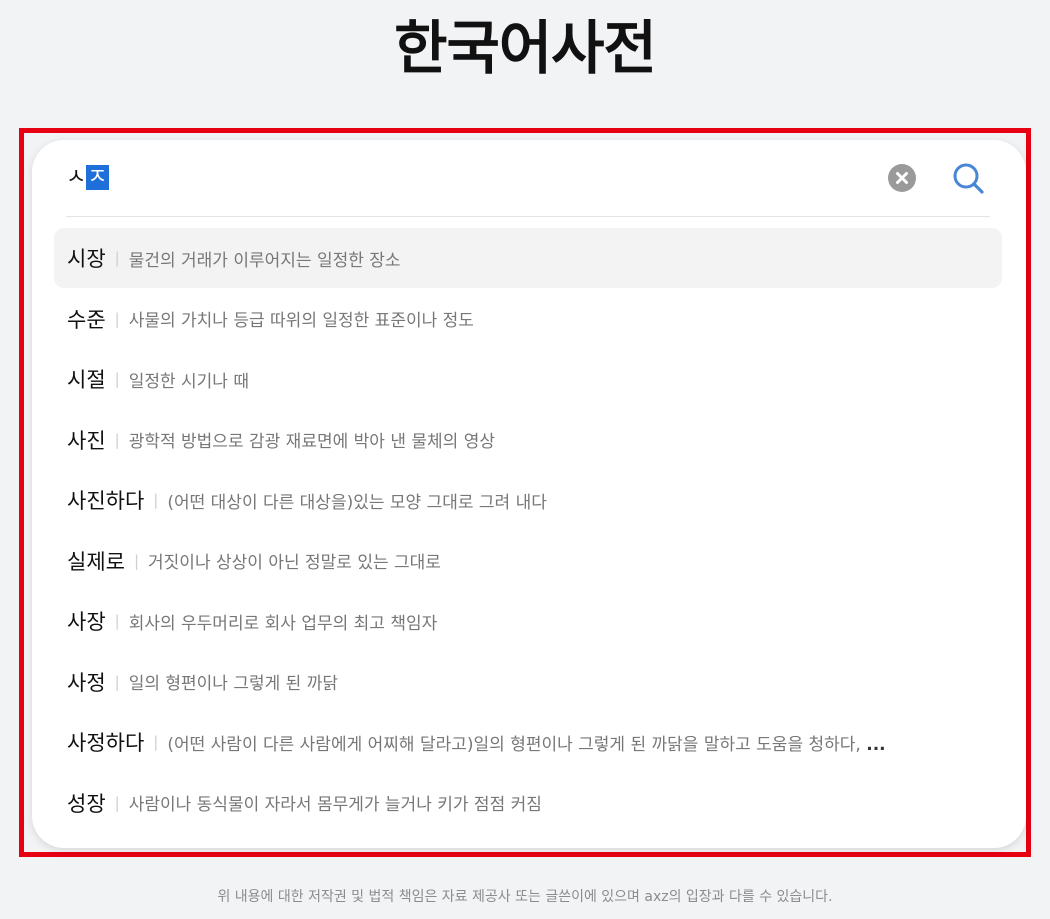 The width and height of the screenshot is (1050, 919). I want to click on suggestion-item-4: 사진 | 광학적 방법으로 감광 재료면에 박아 낸 물체의 영상, so click(528, 440).